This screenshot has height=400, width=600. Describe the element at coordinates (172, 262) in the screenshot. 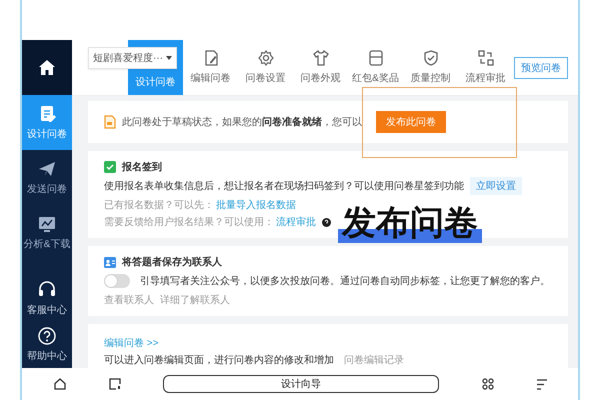

I see `section-title: 将答题者保存为联系人` at that location.